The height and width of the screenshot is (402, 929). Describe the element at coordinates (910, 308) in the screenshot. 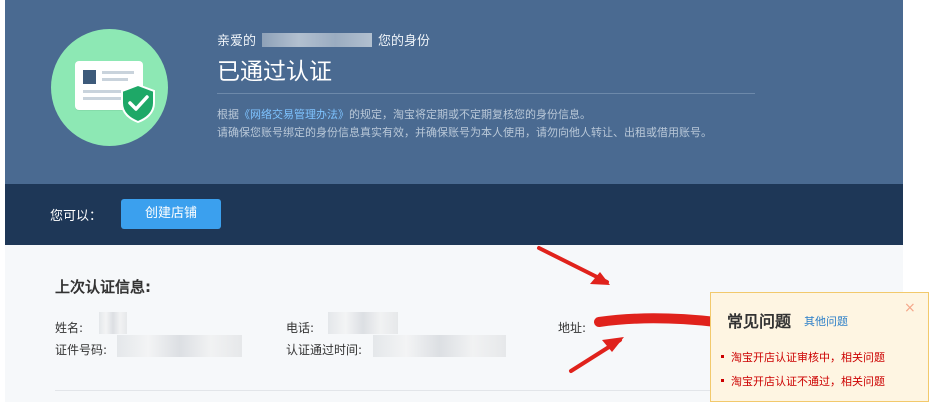

I see `close-icon: ×` at that location.